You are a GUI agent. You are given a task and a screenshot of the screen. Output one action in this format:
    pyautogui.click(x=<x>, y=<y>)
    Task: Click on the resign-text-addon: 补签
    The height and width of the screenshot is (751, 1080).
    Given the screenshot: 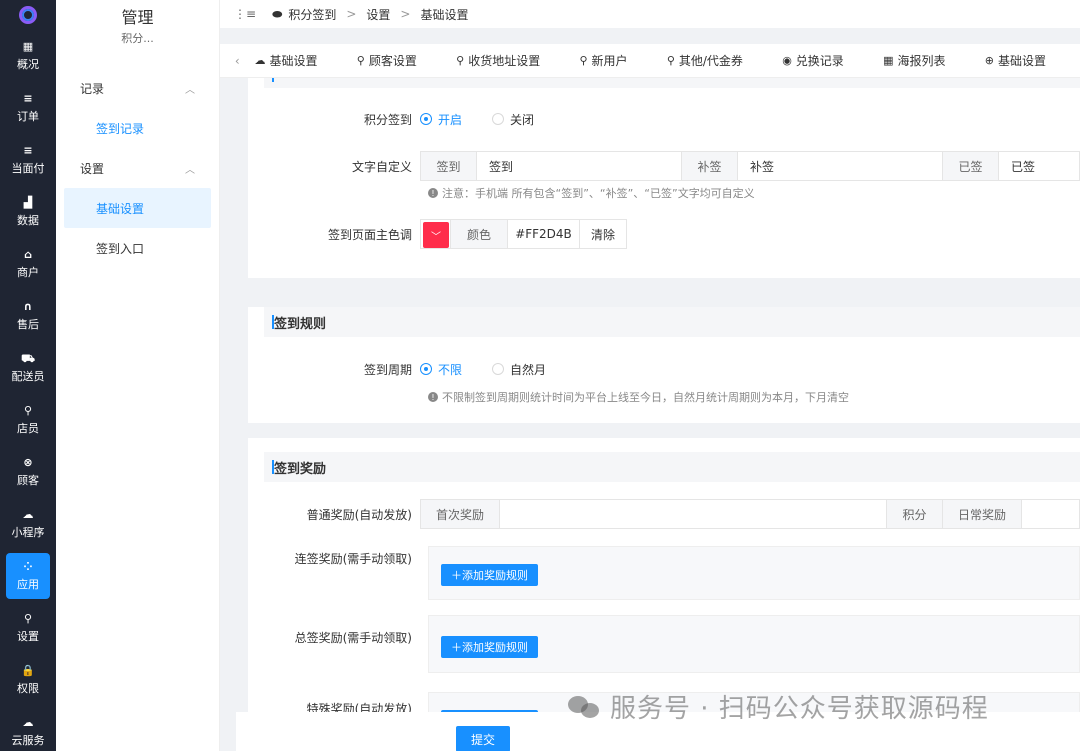 What is the action you would take?
    pyautogui.click(x=710, y=166)
    